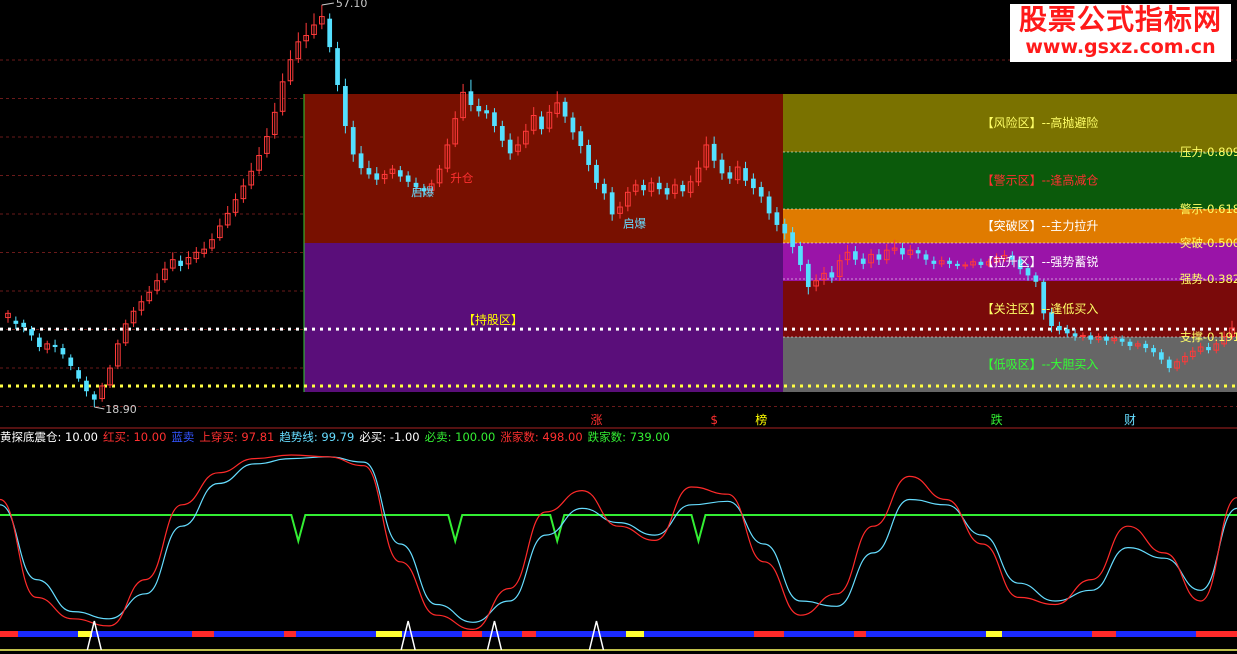 This screenshot has width=1237, height=654. Describe the element at coordinates (596, 419) in the screenshot. I see `axis-marker: 涨` at that location.